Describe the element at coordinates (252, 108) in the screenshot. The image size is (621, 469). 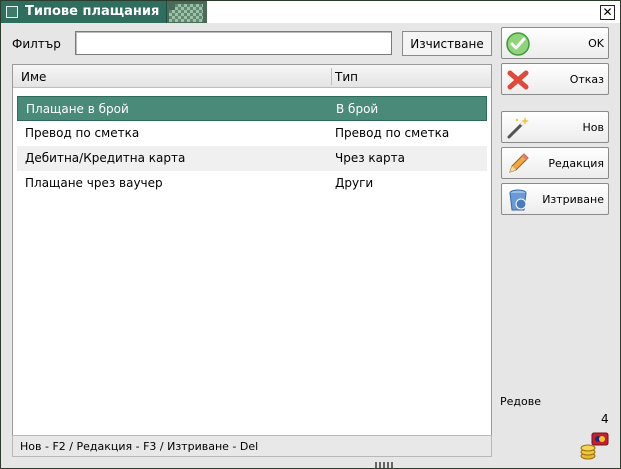
I see `table-row: Плащане в брой В брой` at that location.